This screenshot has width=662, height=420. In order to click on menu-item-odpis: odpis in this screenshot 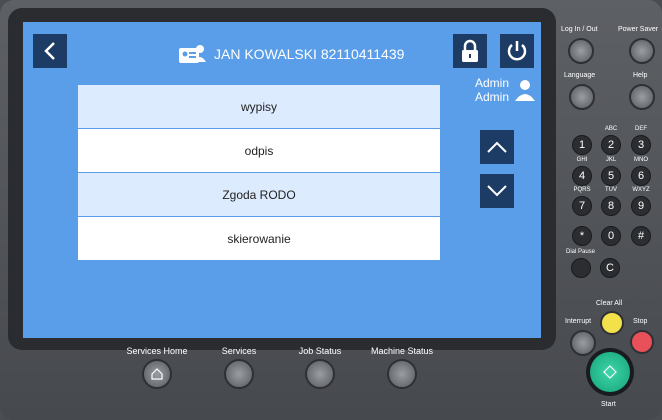, I will do `click(259, 150)`.